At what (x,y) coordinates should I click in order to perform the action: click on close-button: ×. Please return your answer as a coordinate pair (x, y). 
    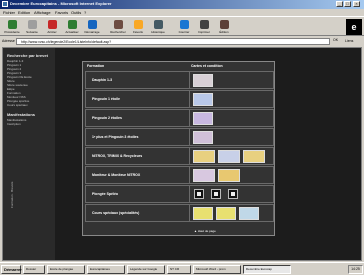
    Looking at the image, I should click on (356, 4).